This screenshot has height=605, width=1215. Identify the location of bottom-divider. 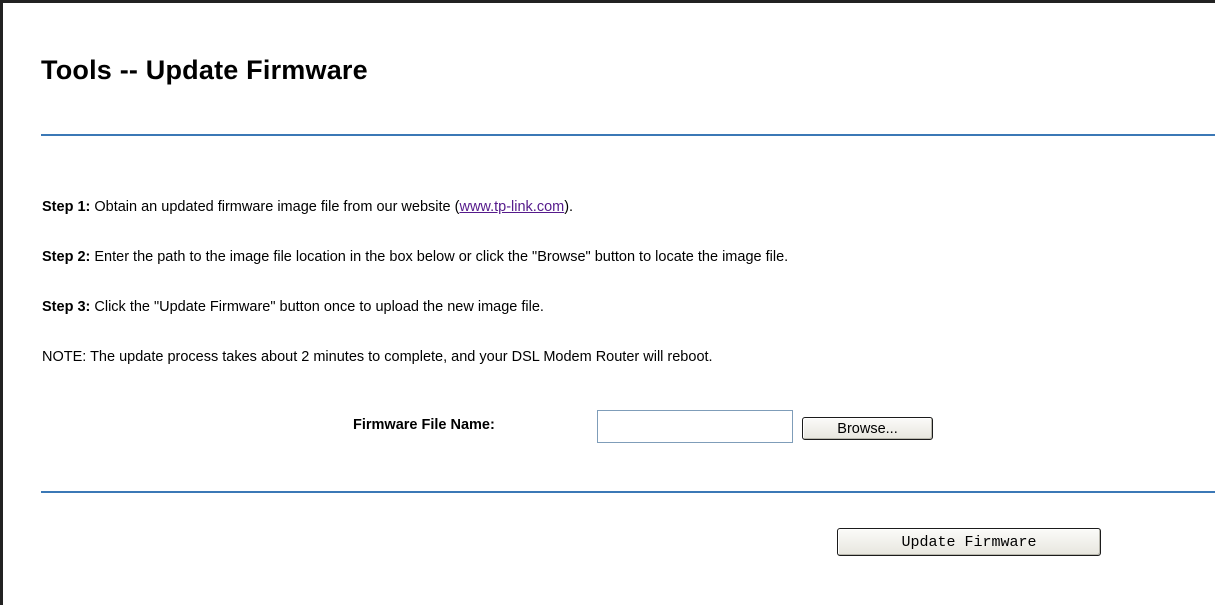
(628, 492).